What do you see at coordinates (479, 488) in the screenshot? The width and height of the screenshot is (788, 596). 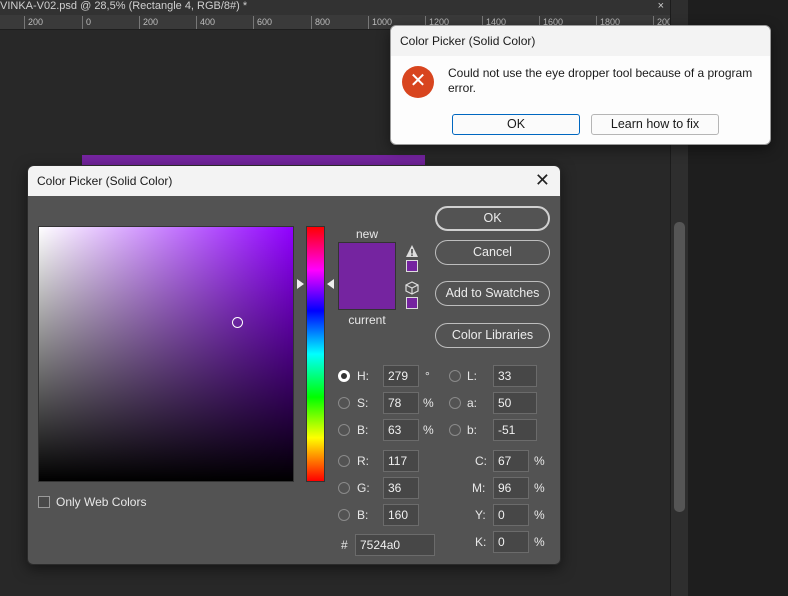 I see `magenta-label: M:` at bounding box center [479, 488].